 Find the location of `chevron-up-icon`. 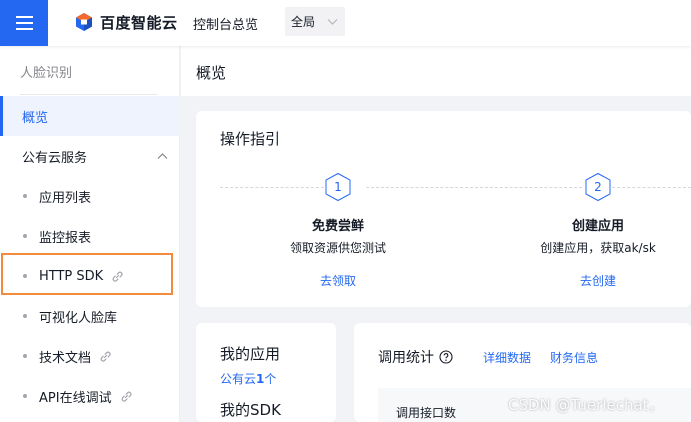

chevron-up-icon is located at coordinates (162, 156).